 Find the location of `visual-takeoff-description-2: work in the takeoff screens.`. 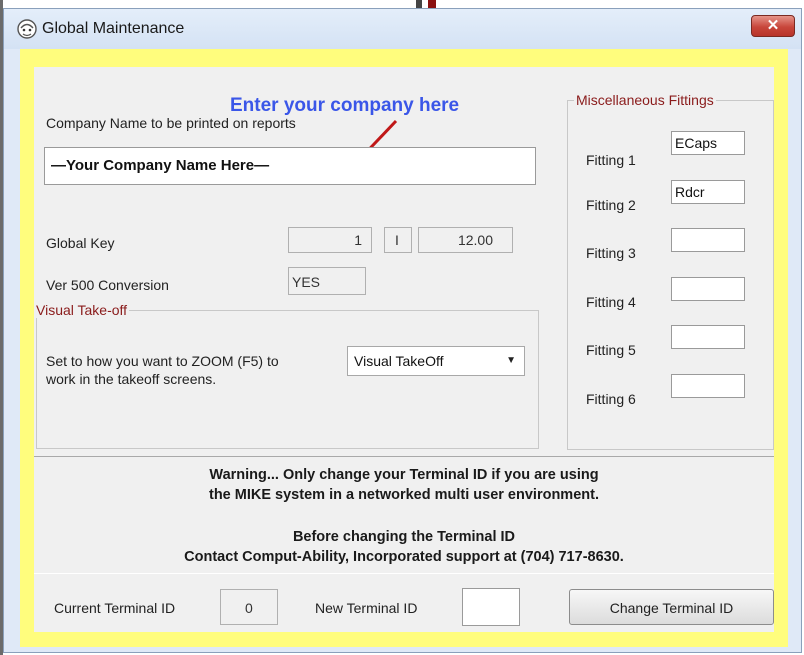

visual-takeoff-description-2: work in the takeoff screens. is located at coordinates (131, 379).